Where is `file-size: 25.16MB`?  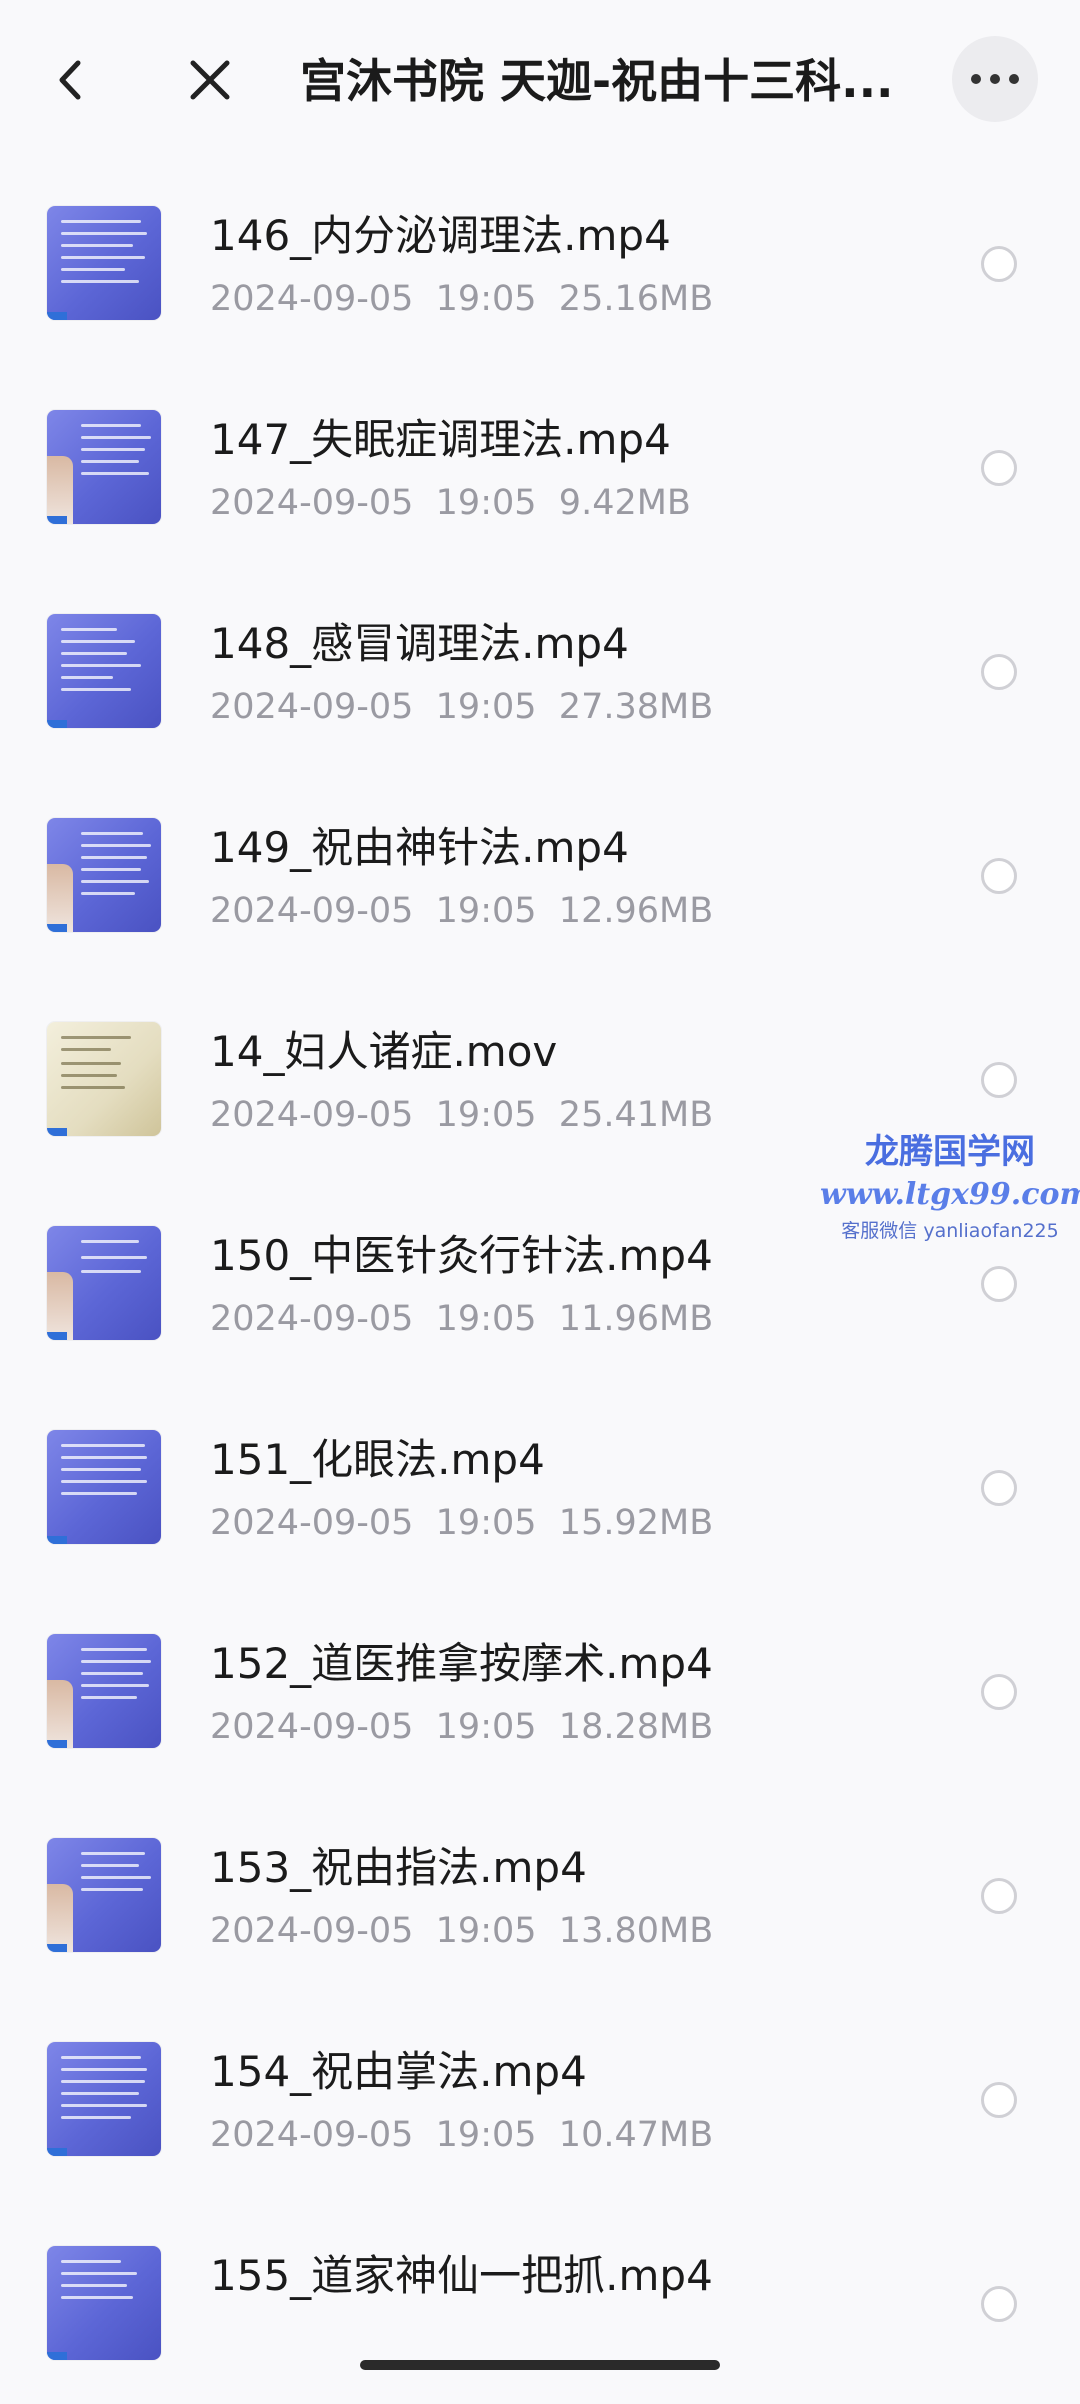 file-size: 25.16MB is located at coordinates (636, 299).